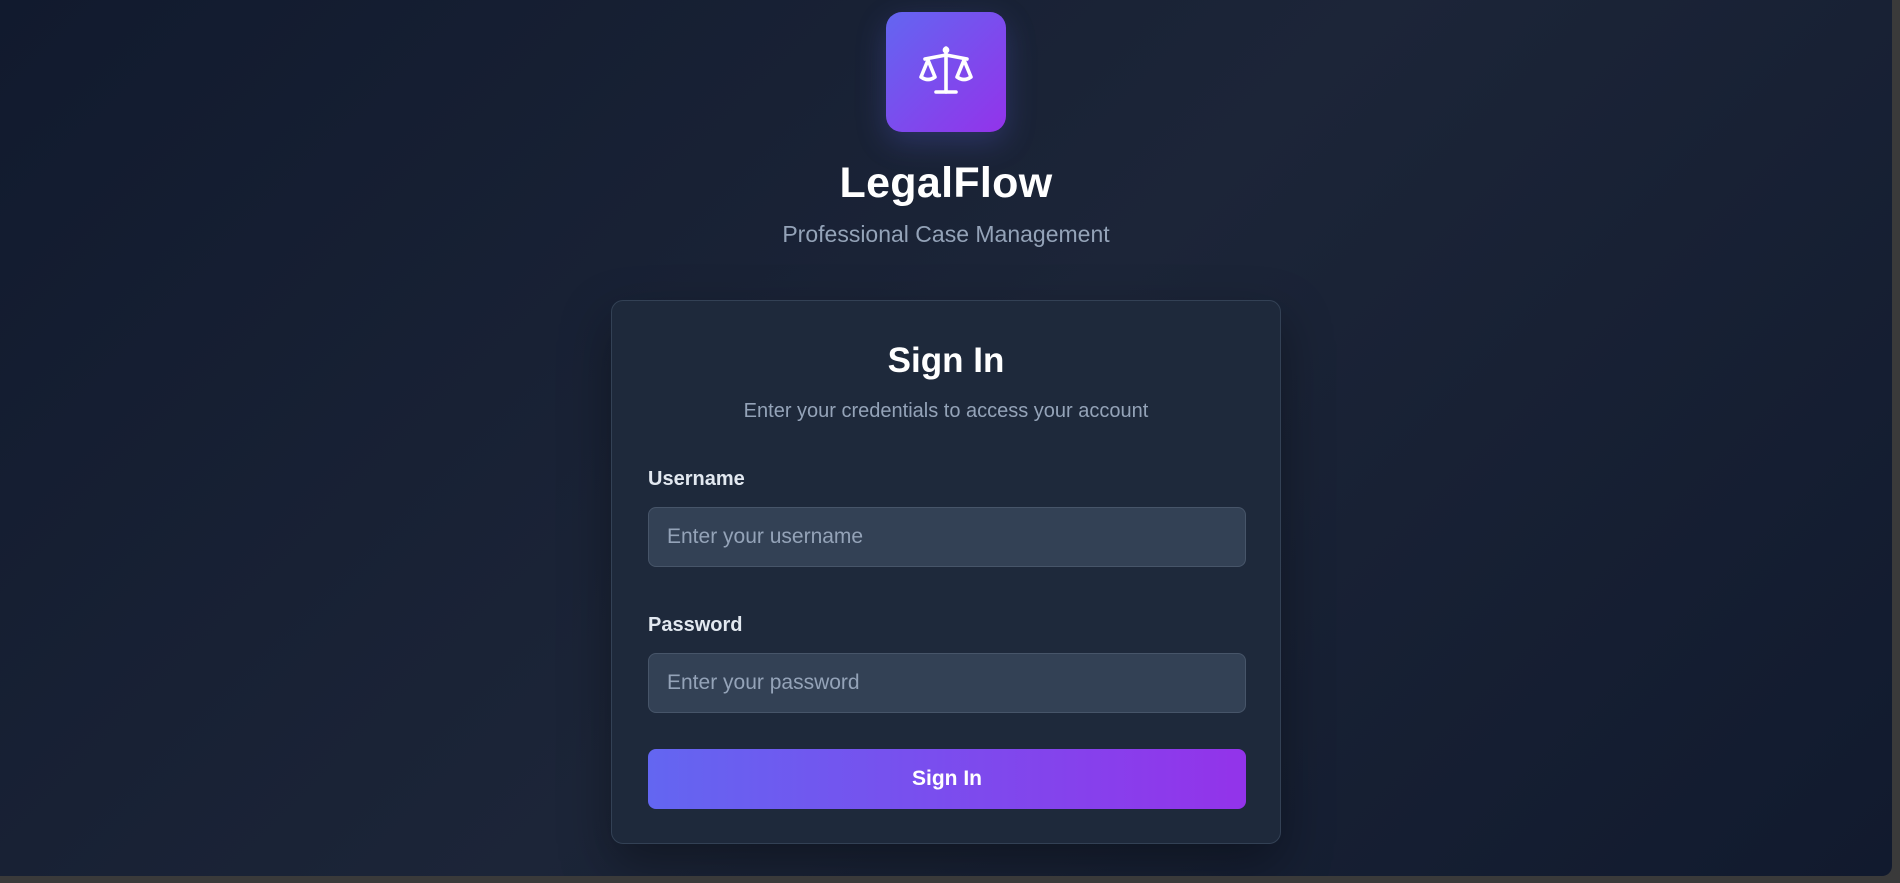  Describe the element at coordinates (946, 183) in the screenshot. I see `app-title: LegalFlow` at that location.